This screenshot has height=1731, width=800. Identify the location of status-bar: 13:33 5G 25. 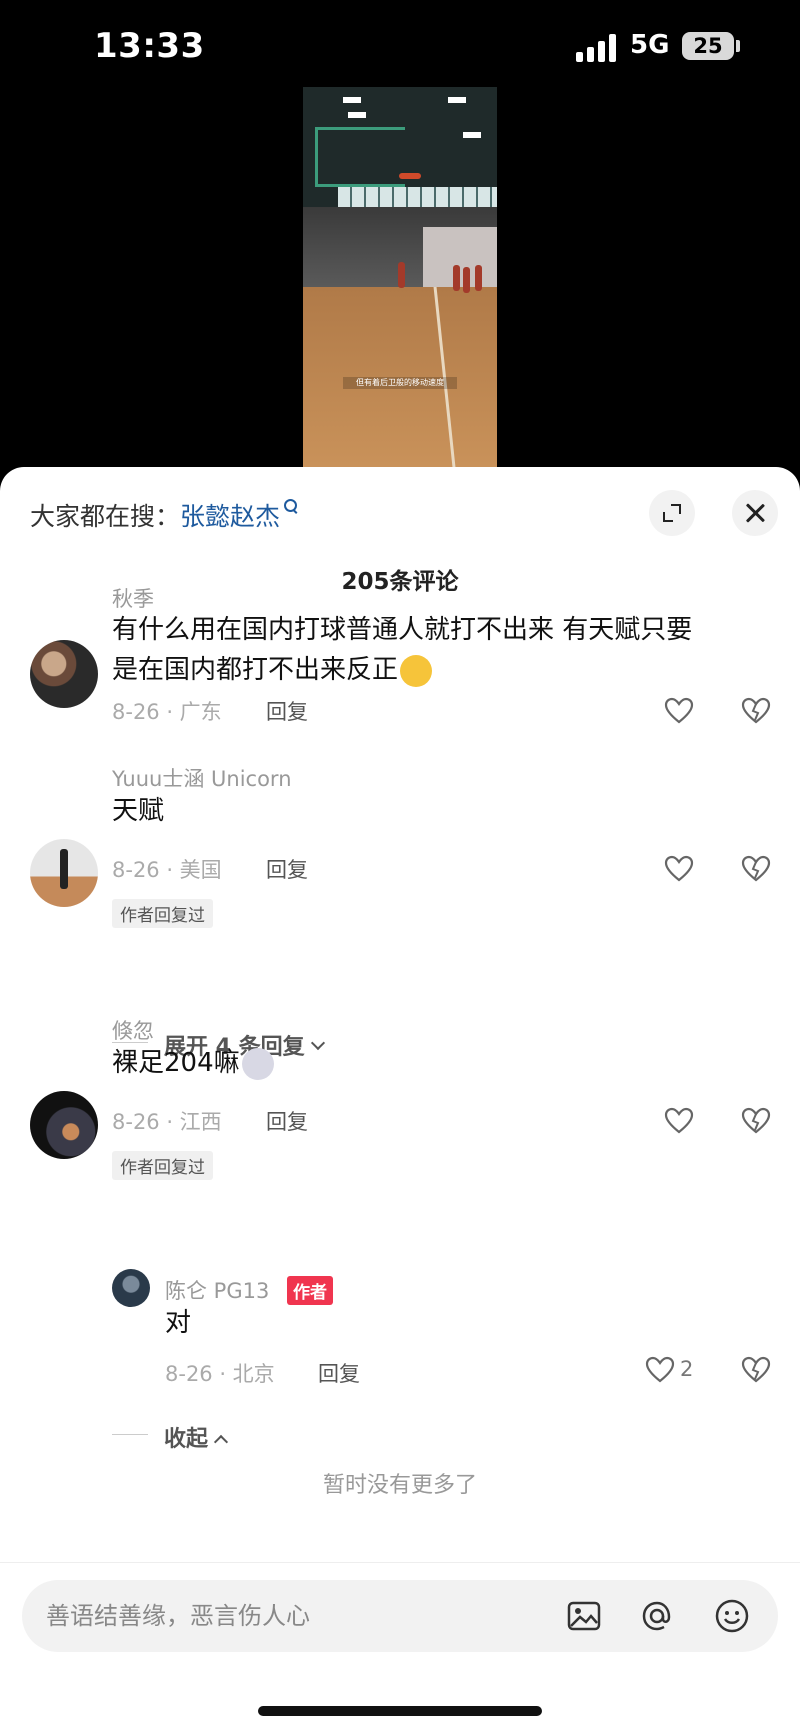
(400, 46).